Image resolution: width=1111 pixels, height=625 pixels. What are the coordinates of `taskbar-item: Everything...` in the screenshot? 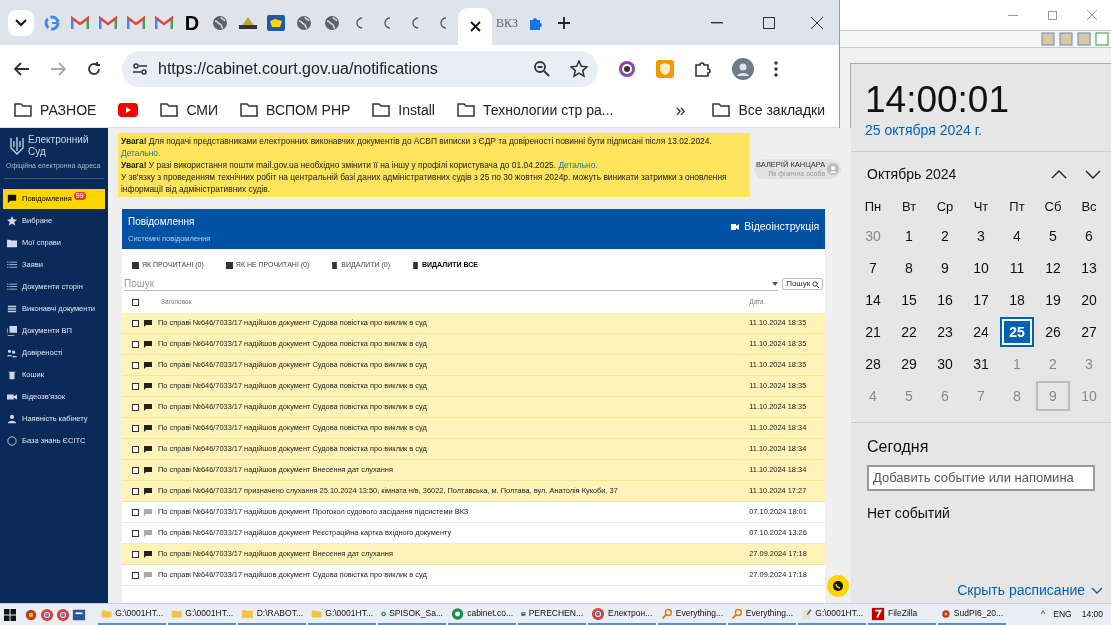 It's located at (762, 614).